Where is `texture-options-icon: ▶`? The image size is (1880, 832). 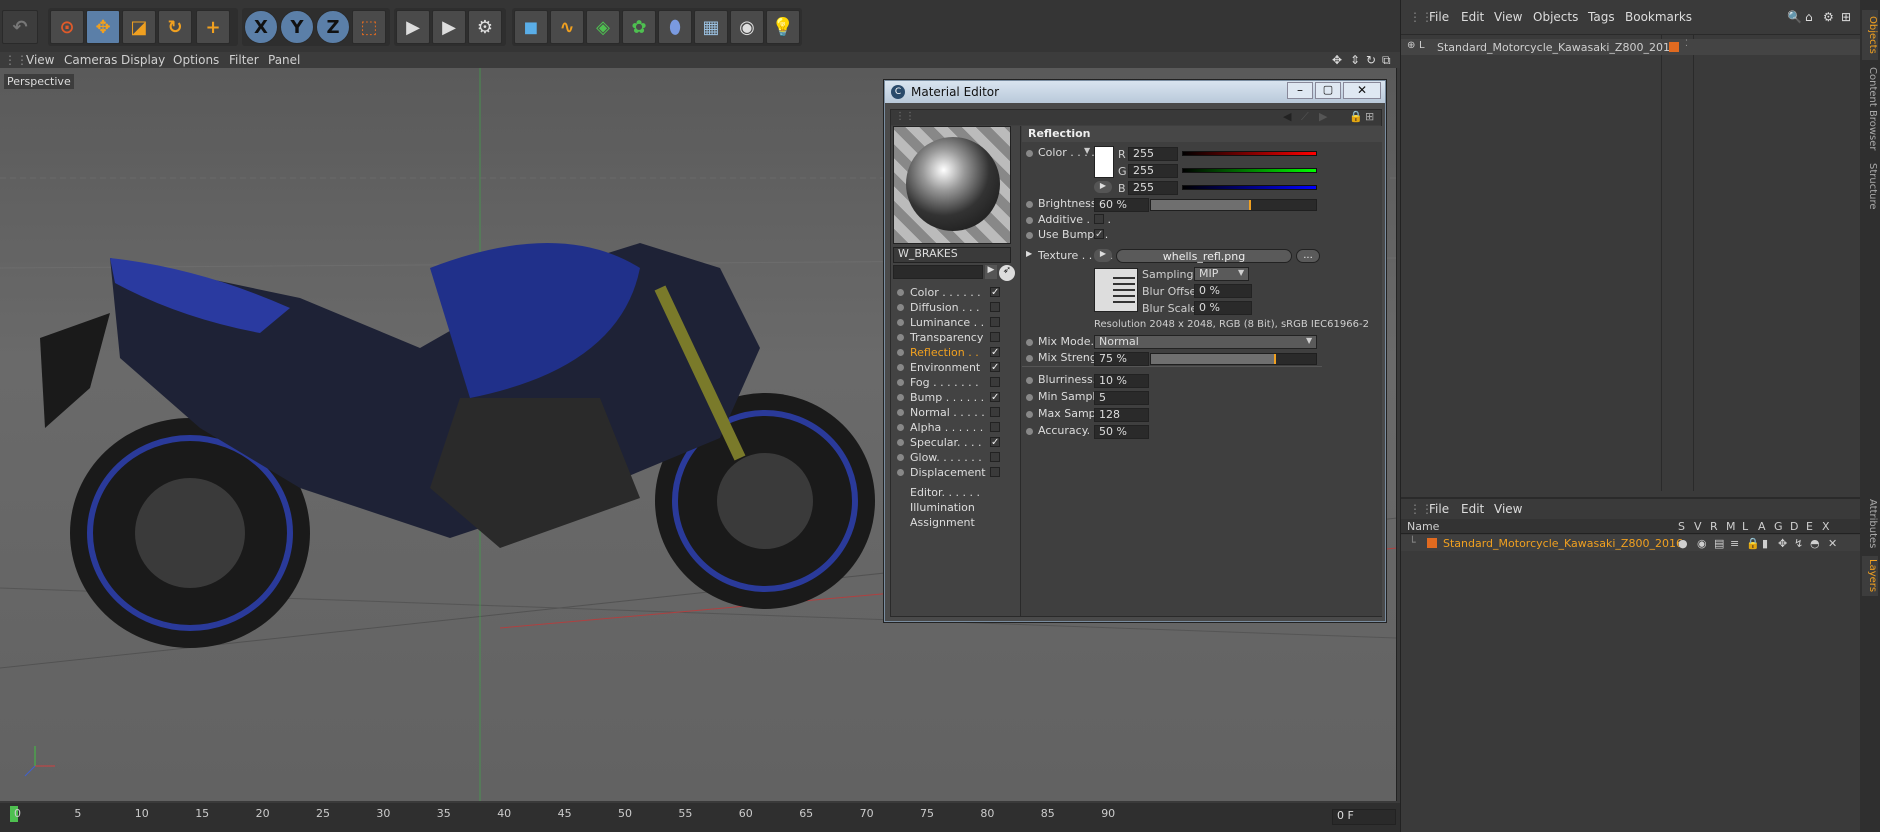
texture-options-icon: ▶ is located at coordinates (1103, 255).